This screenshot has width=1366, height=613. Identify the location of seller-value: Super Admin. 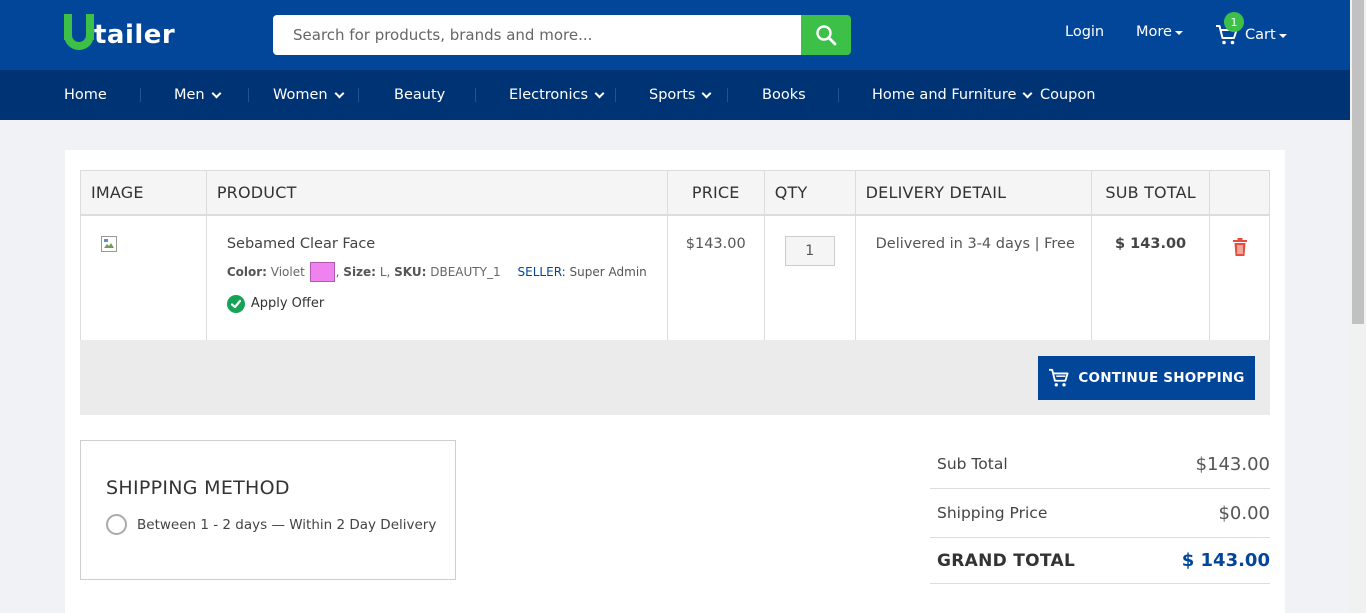
(608, 271).